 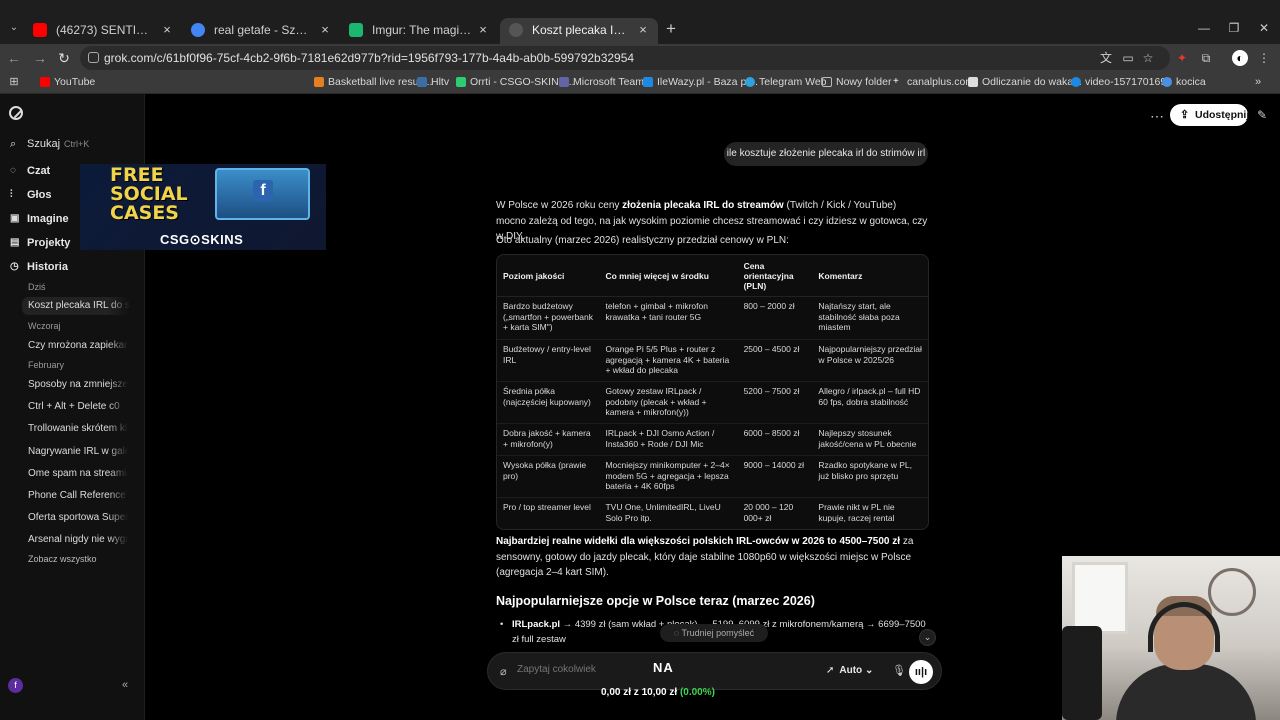 What do you see at coordinates (869, 670) in the screenshot?
I see `chevron-down-icon: ⌄` at bounding box center [869, 670].